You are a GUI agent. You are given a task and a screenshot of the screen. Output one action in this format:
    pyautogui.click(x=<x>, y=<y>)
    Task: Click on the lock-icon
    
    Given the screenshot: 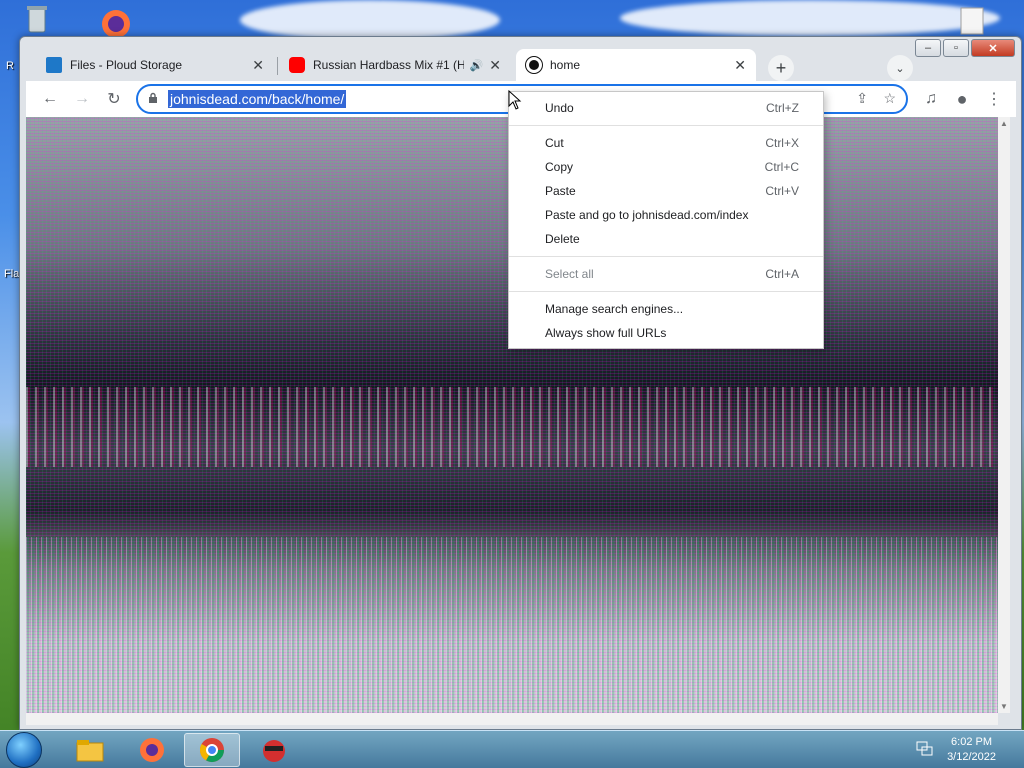 What is the action you would take?
    pyautogui.click(x=154, y=99)
    